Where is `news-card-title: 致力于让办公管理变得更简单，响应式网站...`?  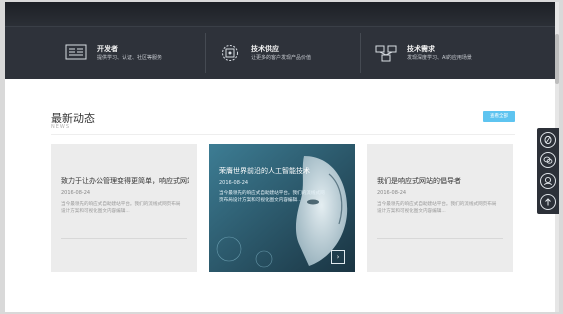
news-card-title: 致力于让办公管理变得更简单，响应式网站... is located at coordinates (125, 181).